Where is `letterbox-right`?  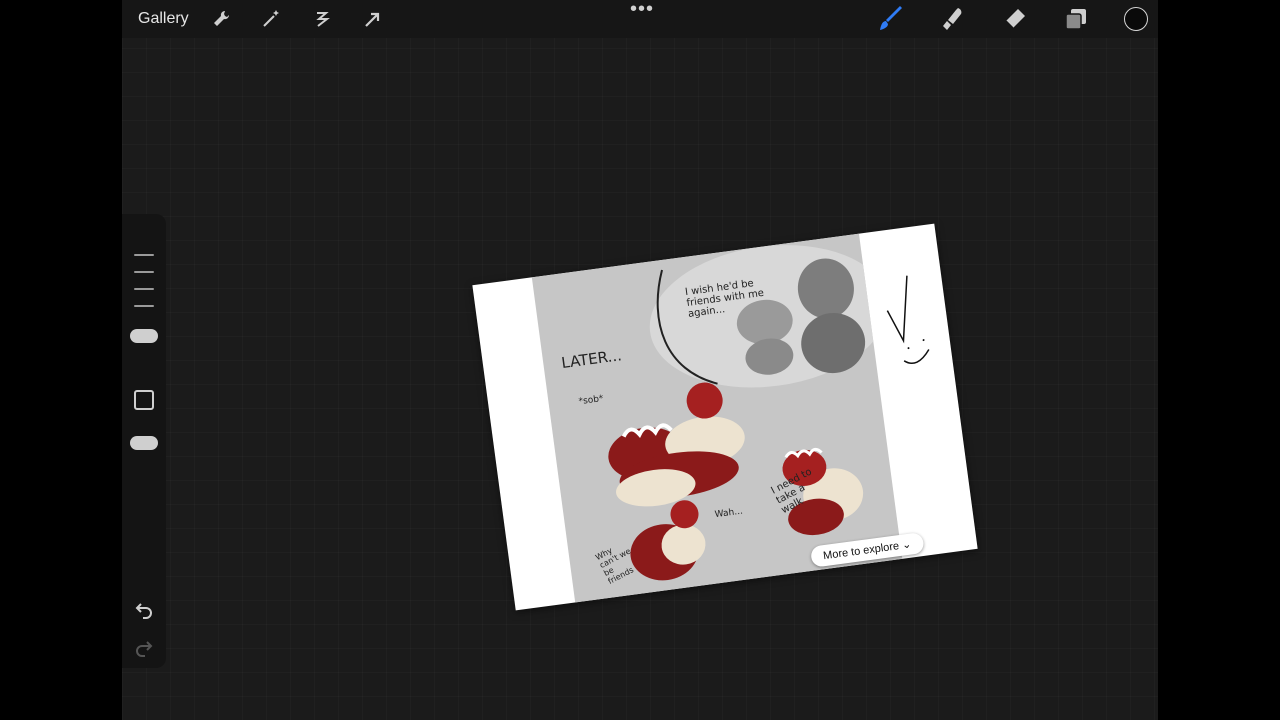 letterbox-right is located at coordinates (1219, 360).